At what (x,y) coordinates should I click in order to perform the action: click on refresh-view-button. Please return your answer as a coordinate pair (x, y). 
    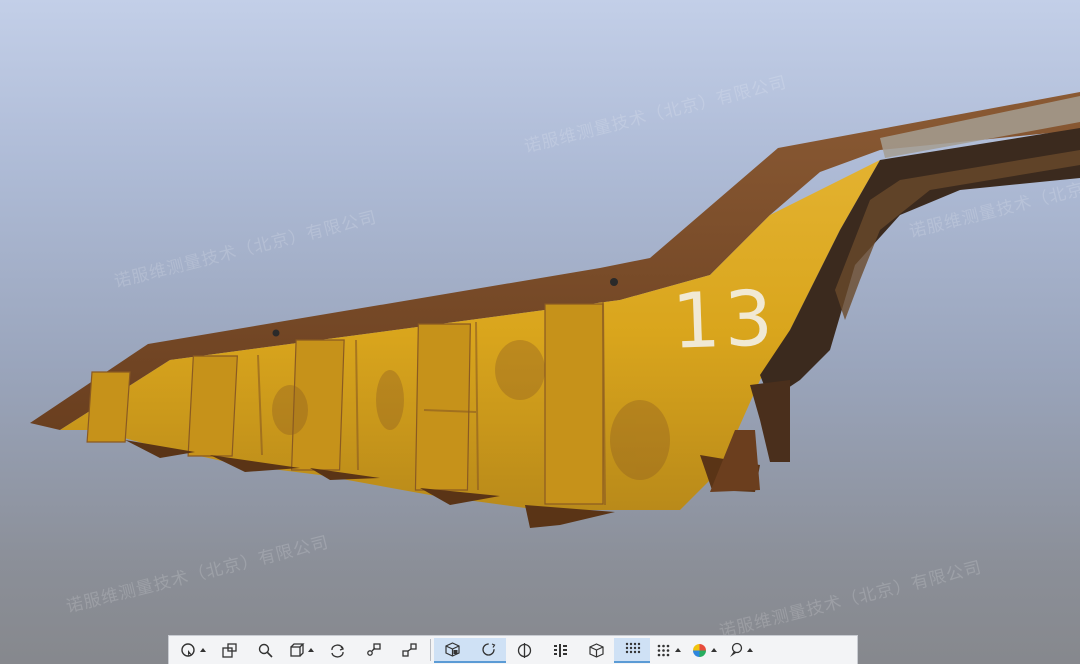
    Looking at the image, I should click on (488, 650).